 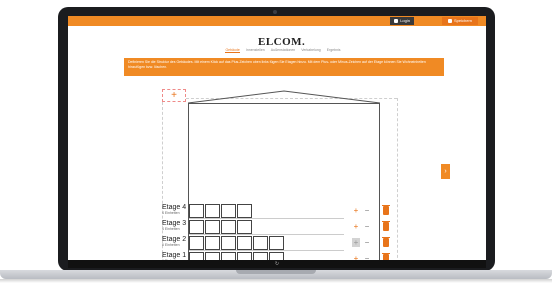 What do you see at coordinates (276, 272) in the screenshot?
I see `laptop-notch` at bounding box center [276, 272].